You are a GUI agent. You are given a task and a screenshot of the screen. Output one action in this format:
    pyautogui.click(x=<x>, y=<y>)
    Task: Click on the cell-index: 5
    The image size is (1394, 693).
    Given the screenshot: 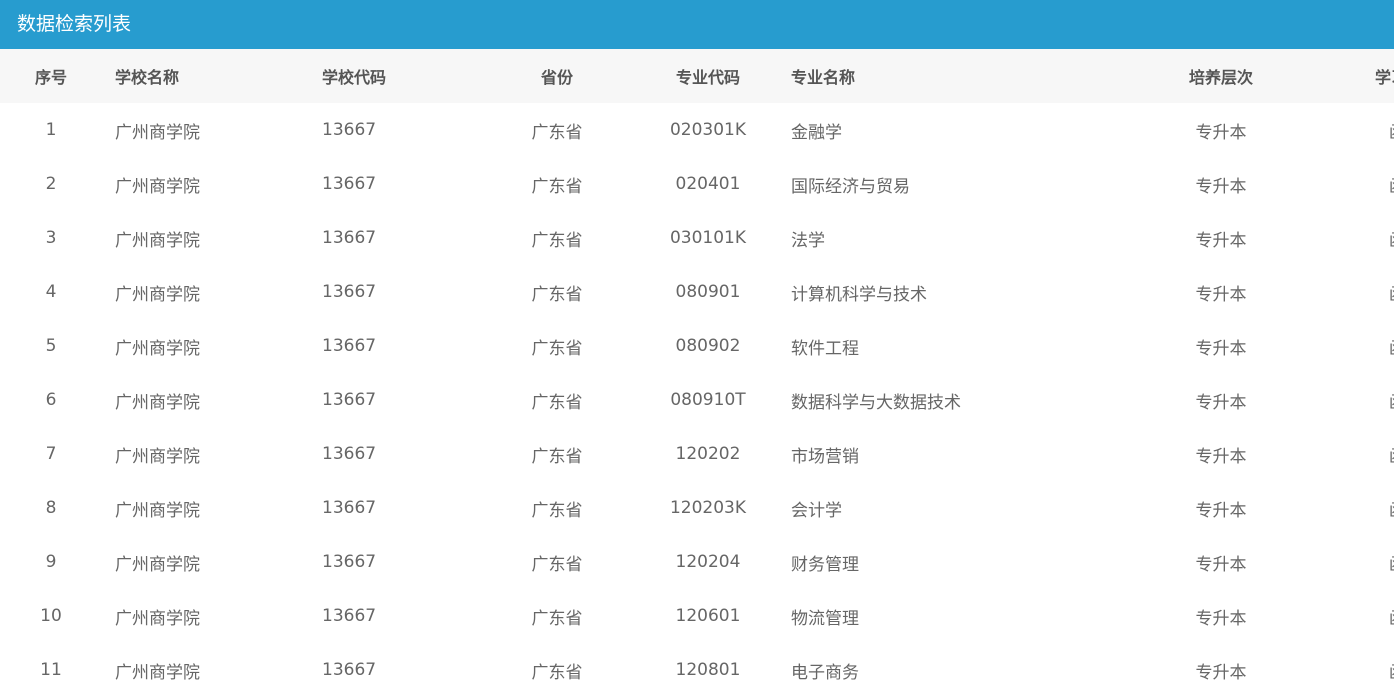 What is the action you would take?
    pyautogui.click(x=51, y=346)
    